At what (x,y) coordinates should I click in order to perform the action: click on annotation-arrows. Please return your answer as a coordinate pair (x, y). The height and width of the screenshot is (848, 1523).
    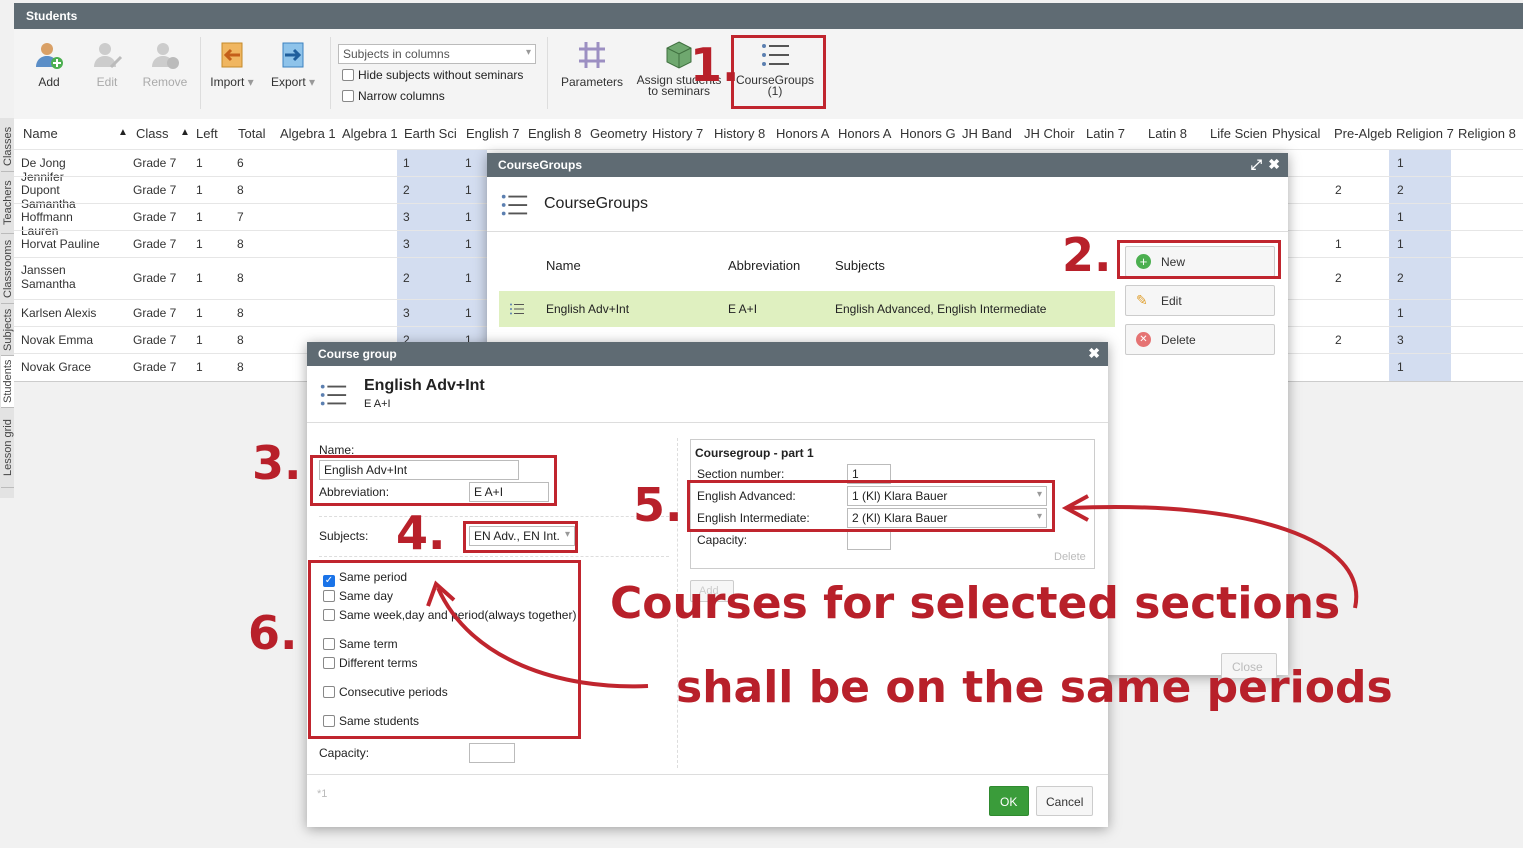
    Looking at the image, I should click on (892, 591).